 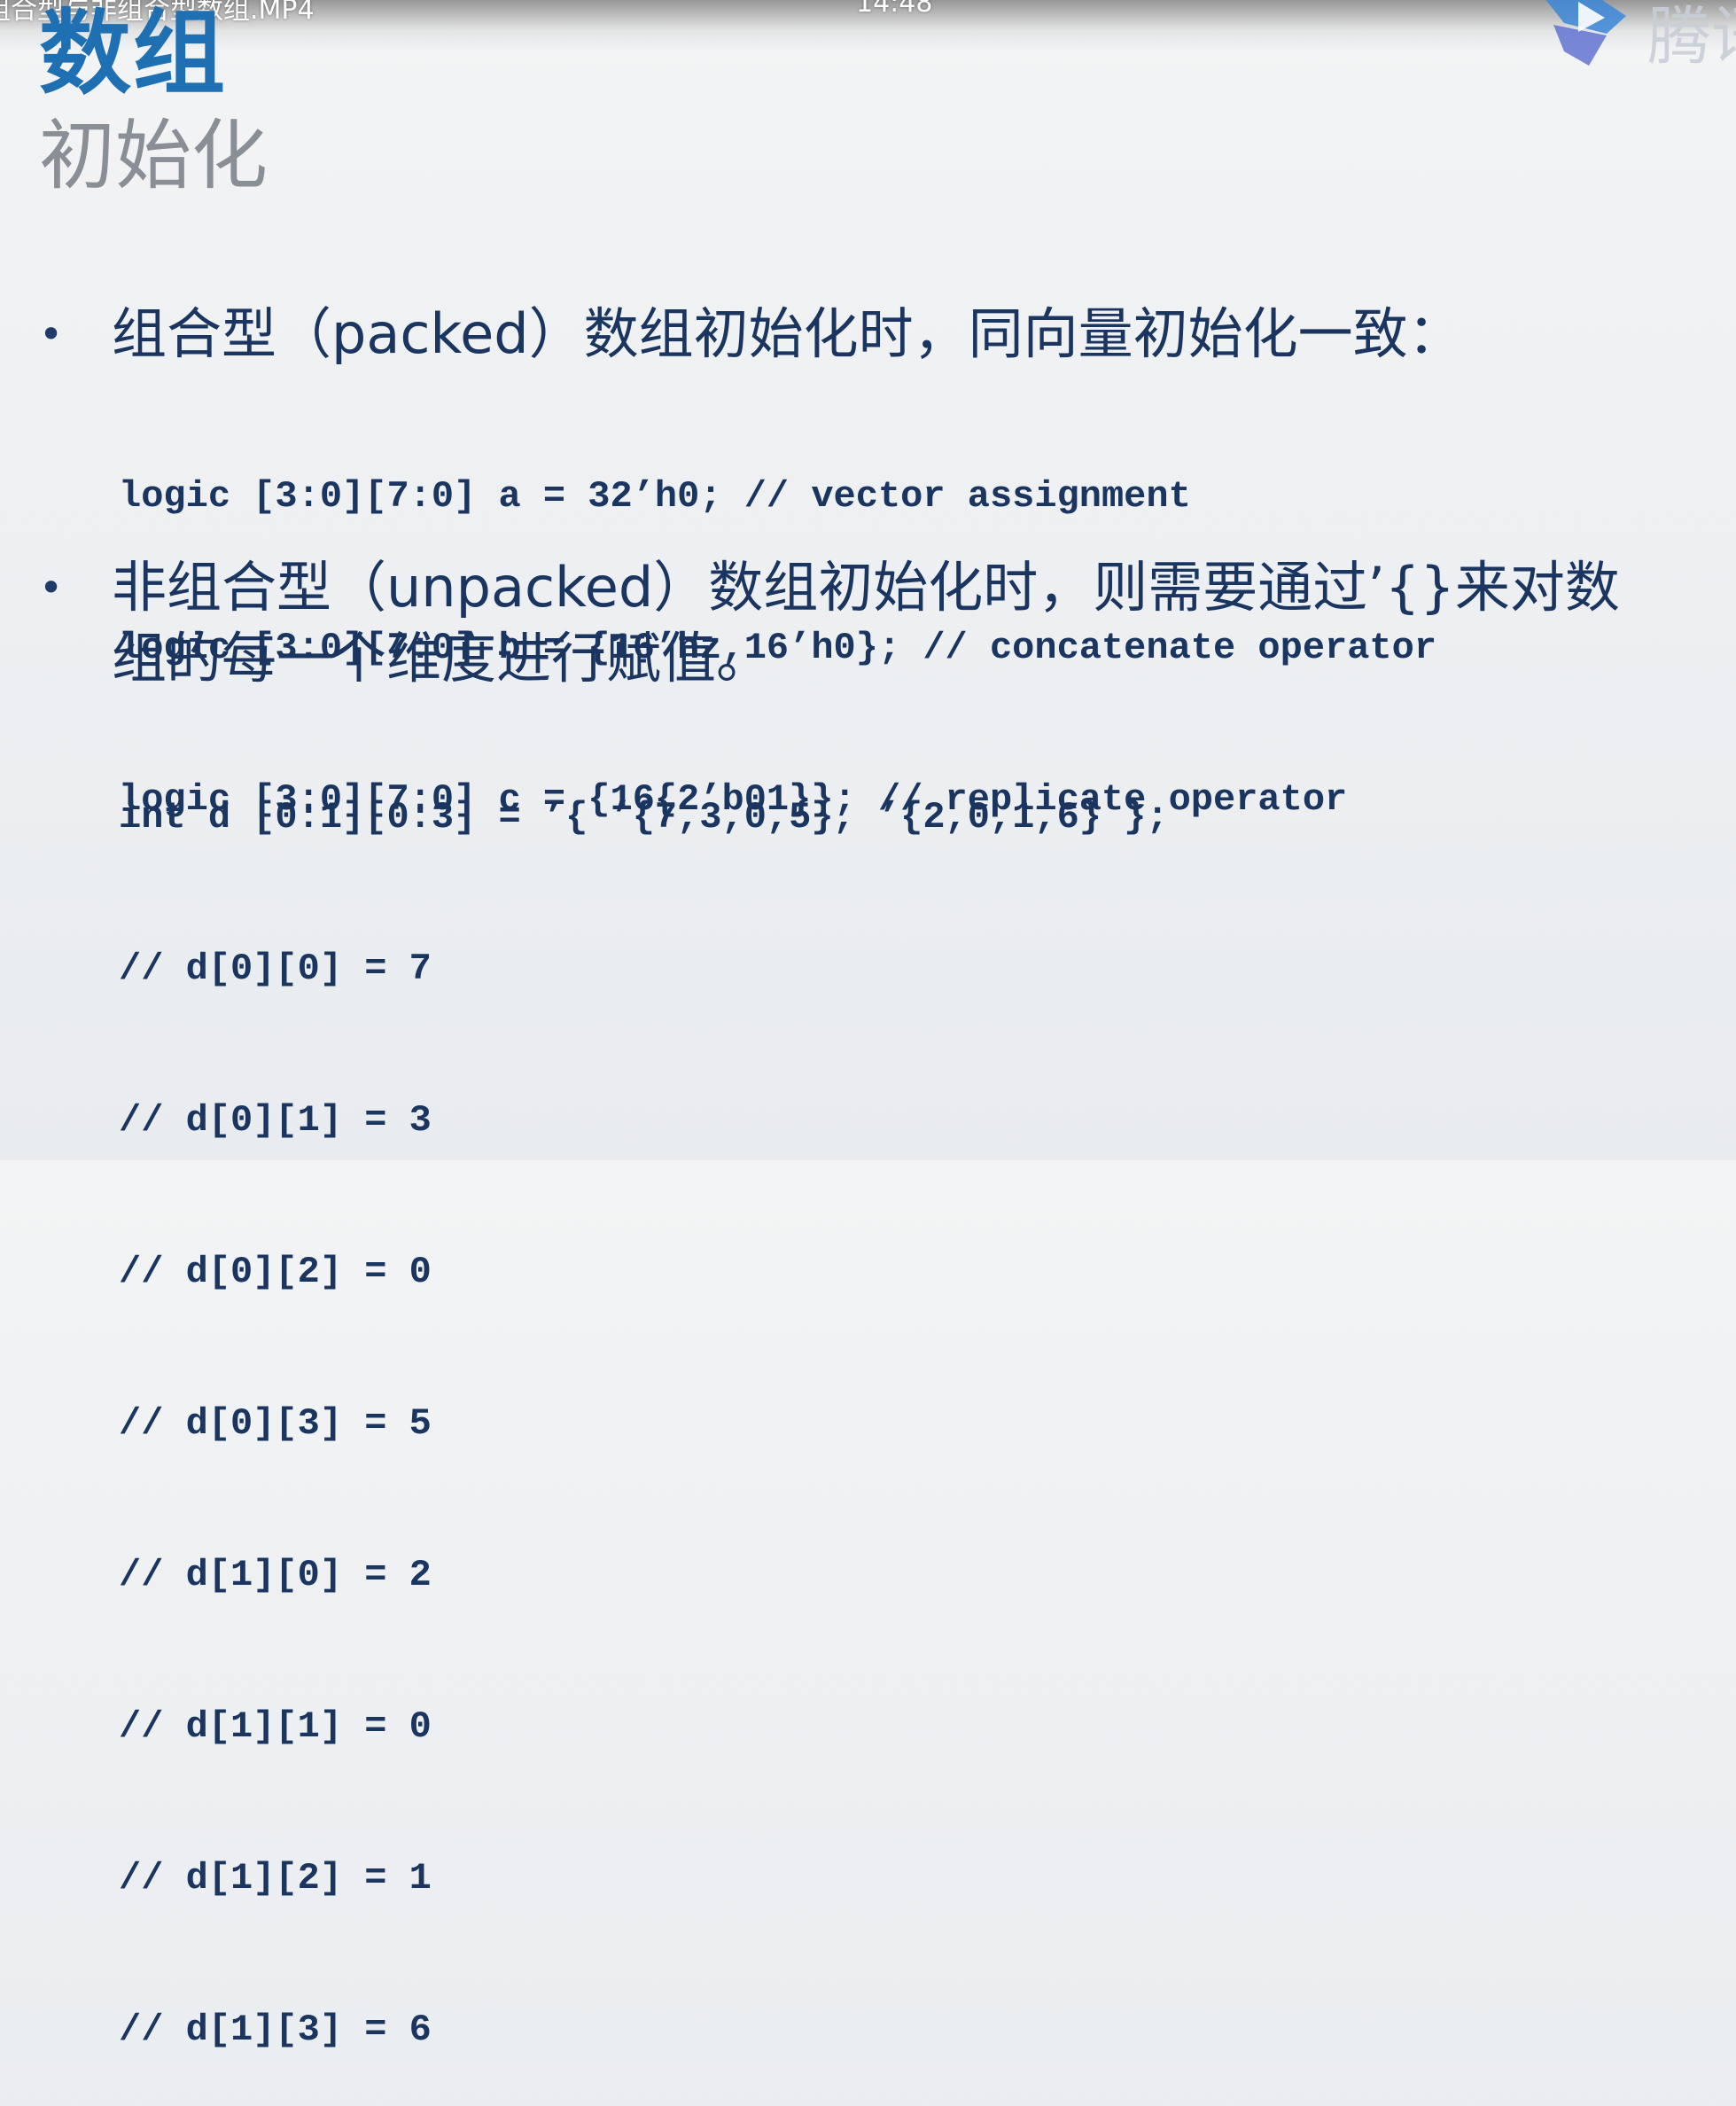 What do you see at coordinates (1636, 37) in the screenshot?
I see `brand-watermark: 腾讯` at bounding box center [1636, 37].